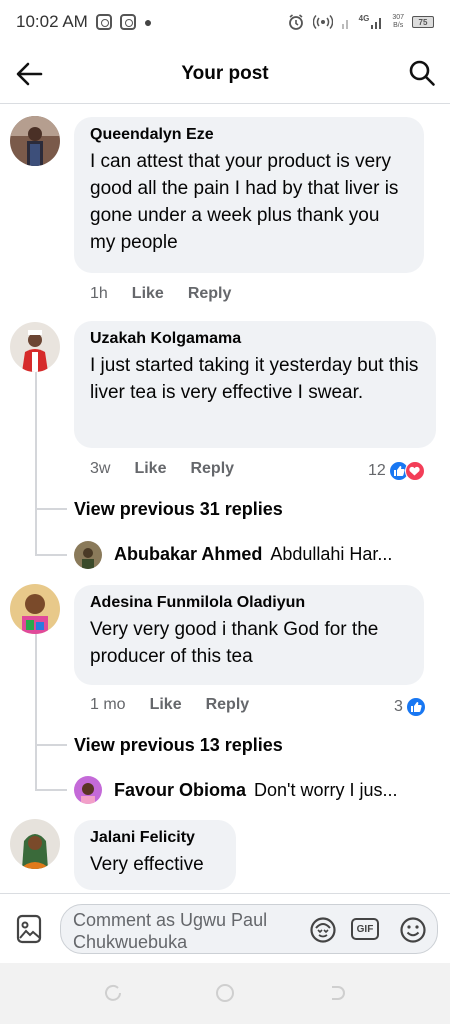 The height and width of the screenshot is (1024, 450). What do you see at coordinates (415, 707) in the screenshot?
I see `like-reaction-icon` at bounding box center [415, 707].